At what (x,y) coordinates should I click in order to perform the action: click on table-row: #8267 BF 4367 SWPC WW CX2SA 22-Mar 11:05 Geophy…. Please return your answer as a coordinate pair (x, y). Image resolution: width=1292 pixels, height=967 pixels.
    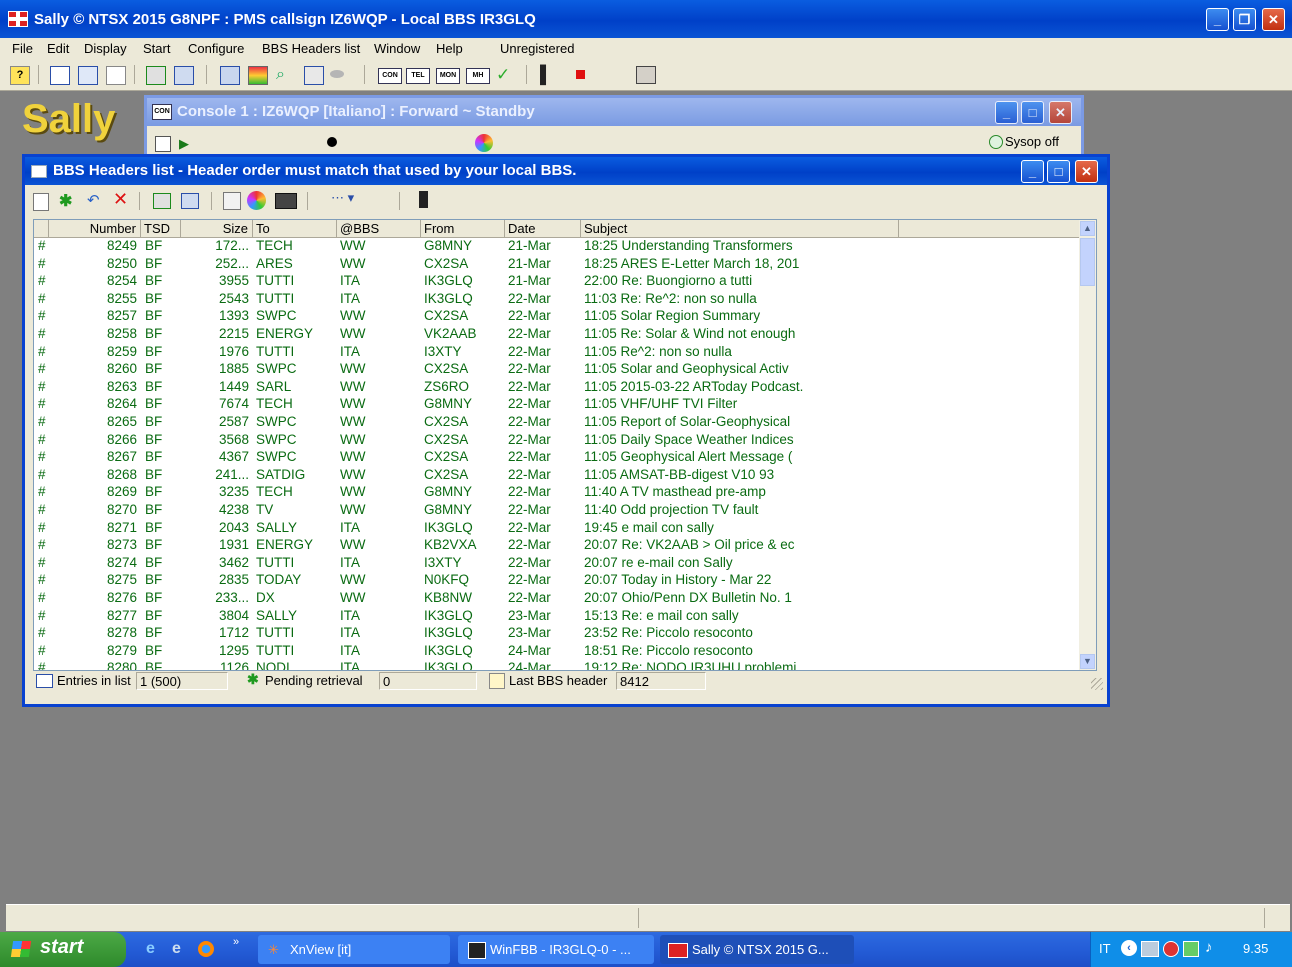
    Looking at the image, I should click on (557, 458).